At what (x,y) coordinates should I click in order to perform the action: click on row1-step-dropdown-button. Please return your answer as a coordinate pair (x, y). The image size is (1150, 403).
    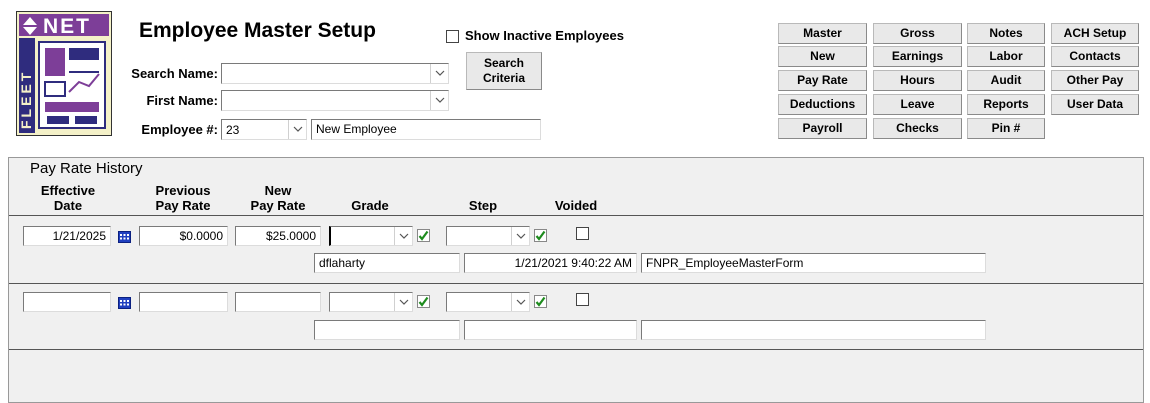
    Looking at the image, I should click on (520, 236).